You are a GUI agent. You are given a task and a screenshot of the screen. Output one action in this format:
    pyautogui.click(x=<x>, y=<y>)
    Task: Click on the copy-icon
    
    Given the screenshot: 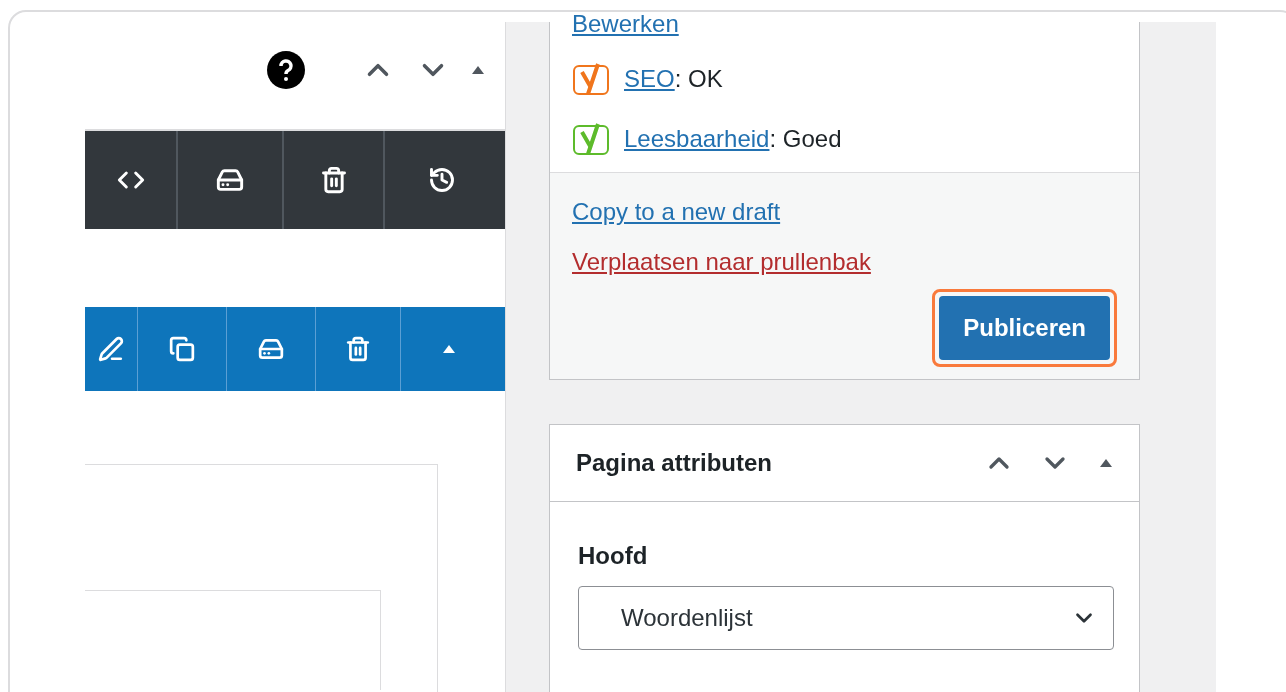 What is the action you would take?
    pyautogui.click(x=182, y=348)
    